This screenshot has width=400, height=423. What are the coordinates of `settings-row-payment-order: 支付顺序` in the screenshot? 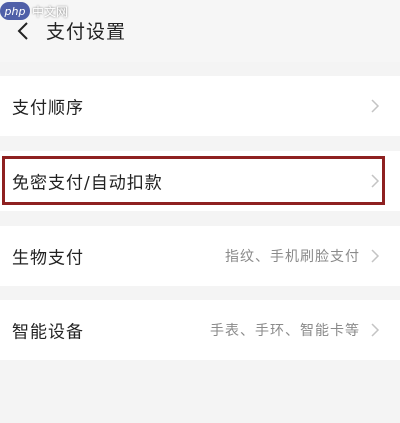 It's located at (200, 106).